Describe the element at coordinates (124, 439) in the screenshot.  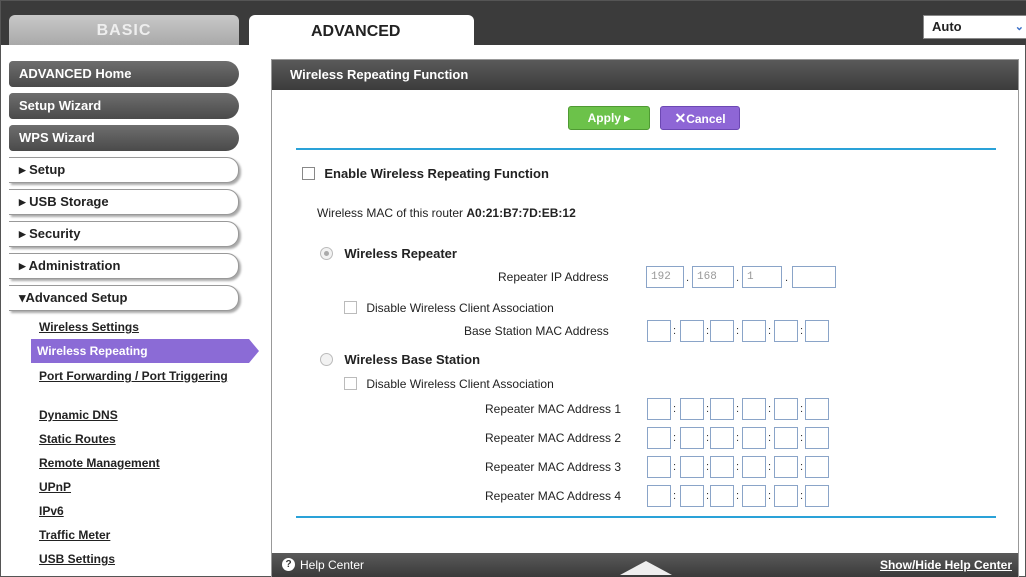
I see `sidebar-link-static-routes: Static Routes` at that location.